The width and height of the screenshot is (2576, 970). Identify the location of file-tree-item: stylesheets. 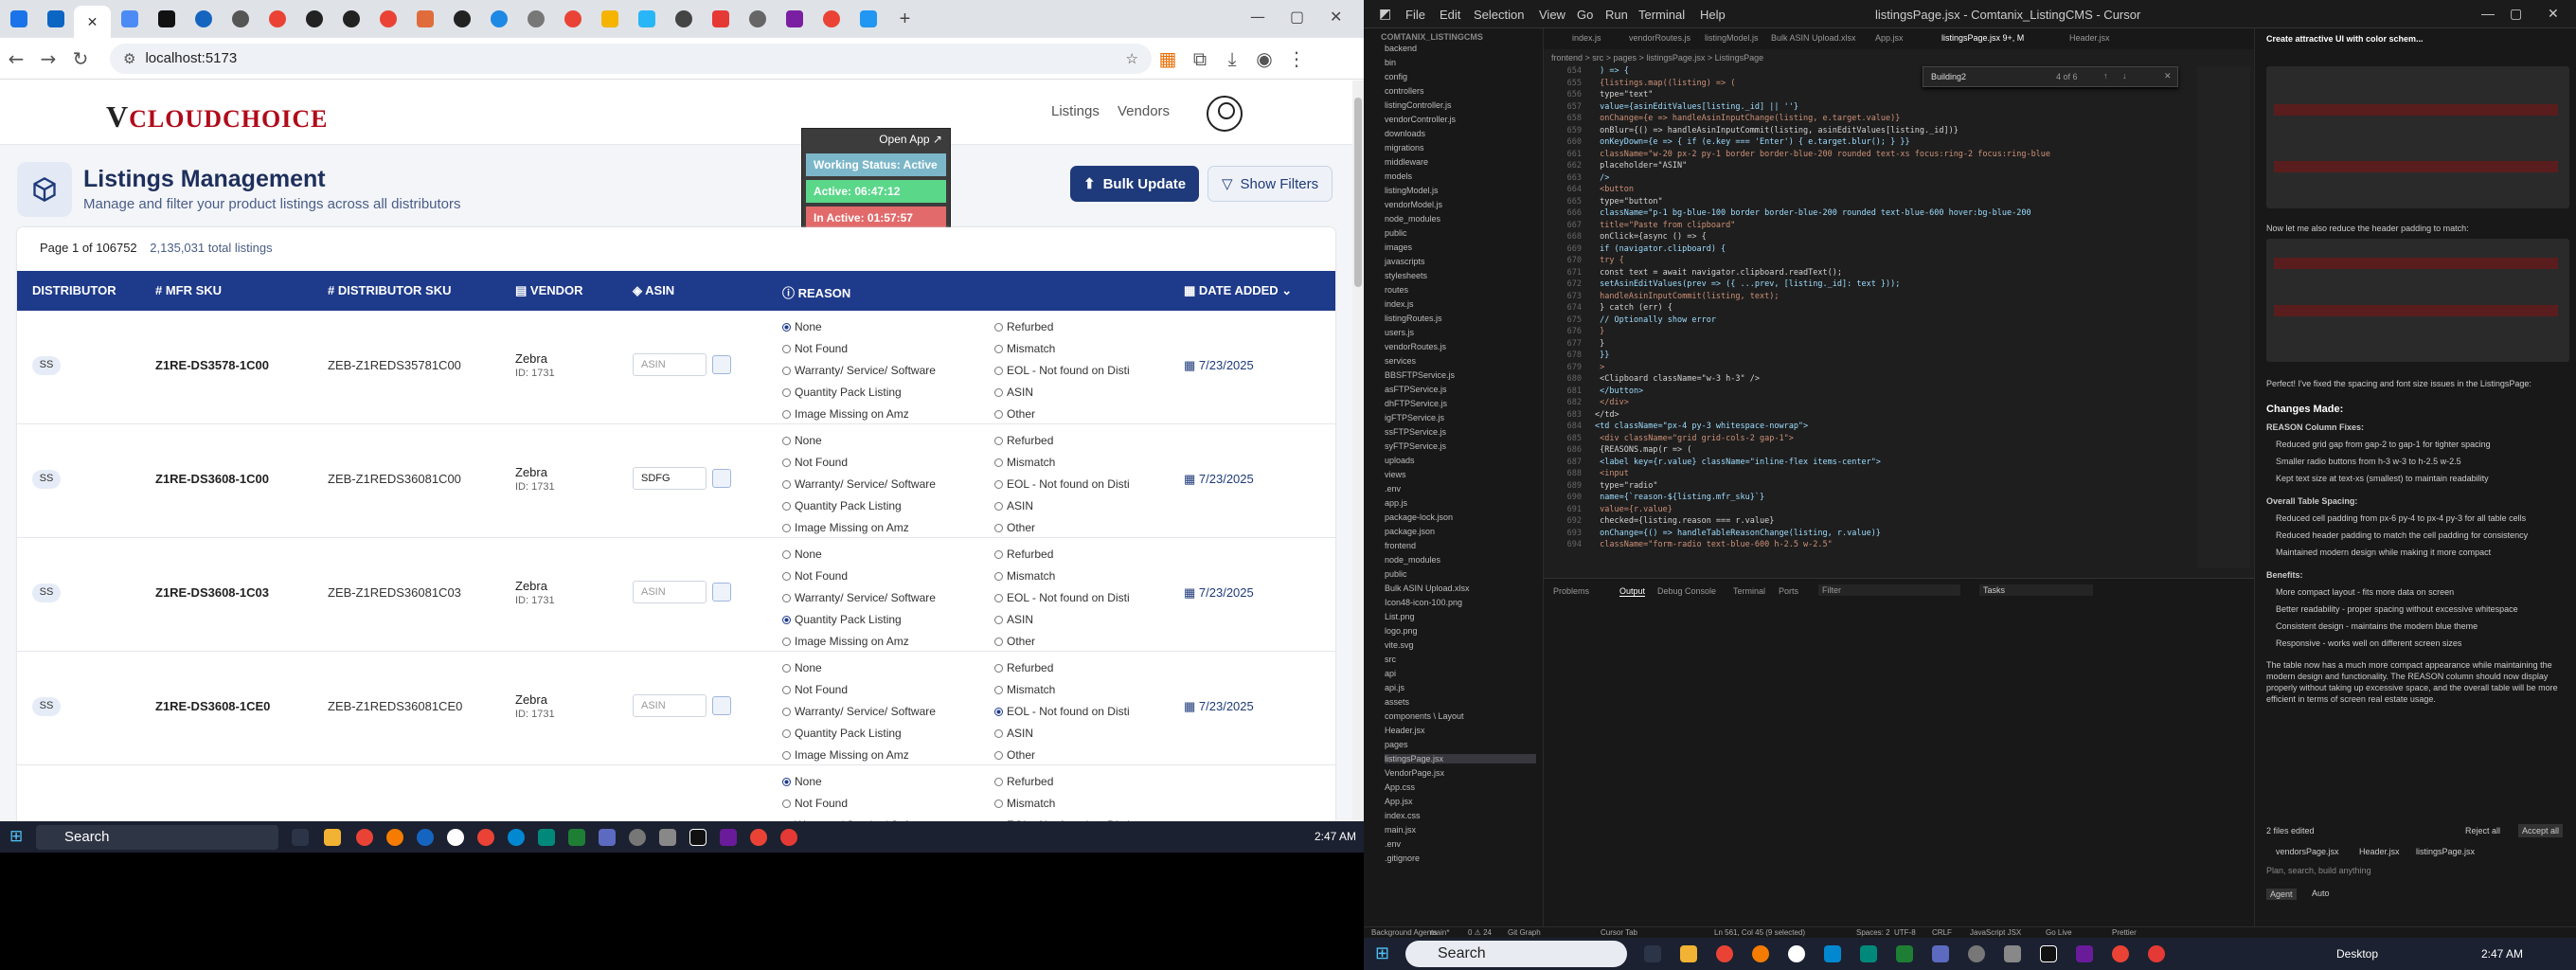
(1406, 275).